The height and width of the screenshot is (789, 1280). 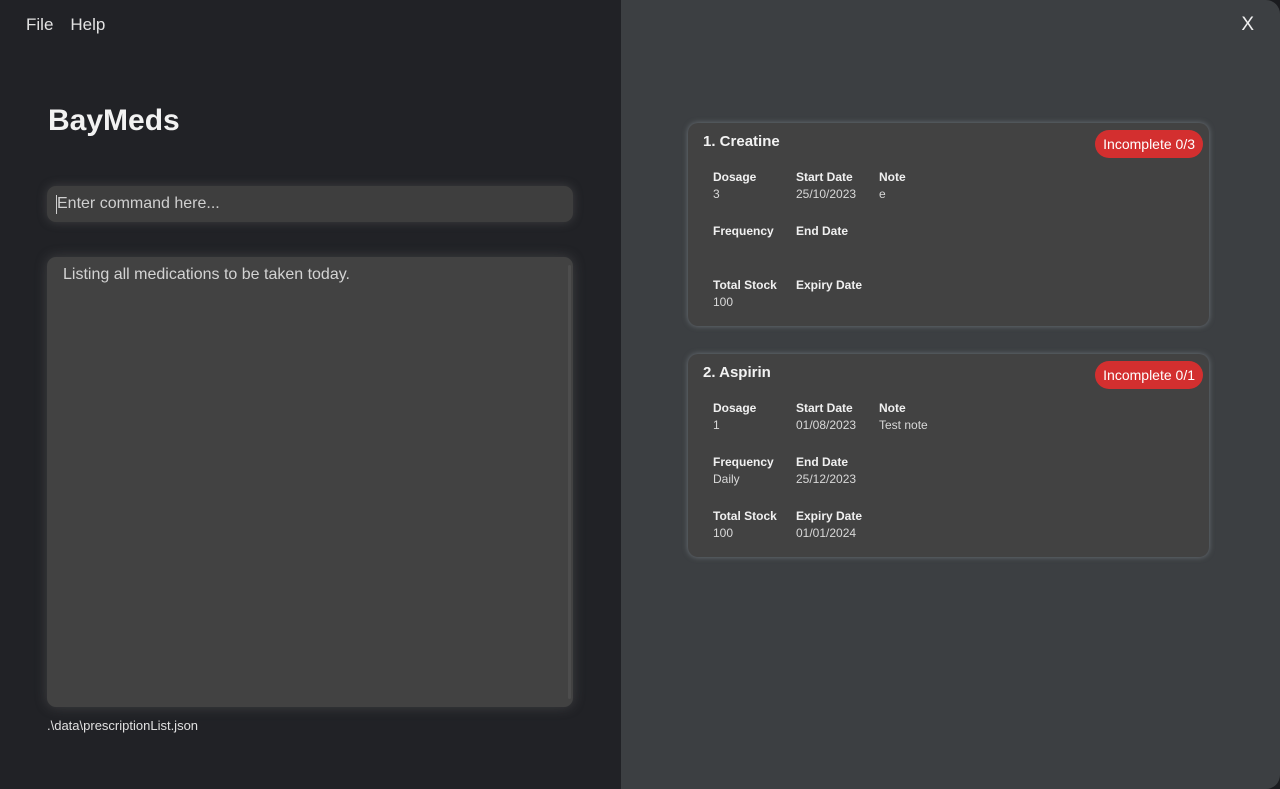 What do you see at coordinates (123, 725) in the screenshot?
I see `status-bar-path: .\data\prescriptionList.json` at bounding box center [123, 725].